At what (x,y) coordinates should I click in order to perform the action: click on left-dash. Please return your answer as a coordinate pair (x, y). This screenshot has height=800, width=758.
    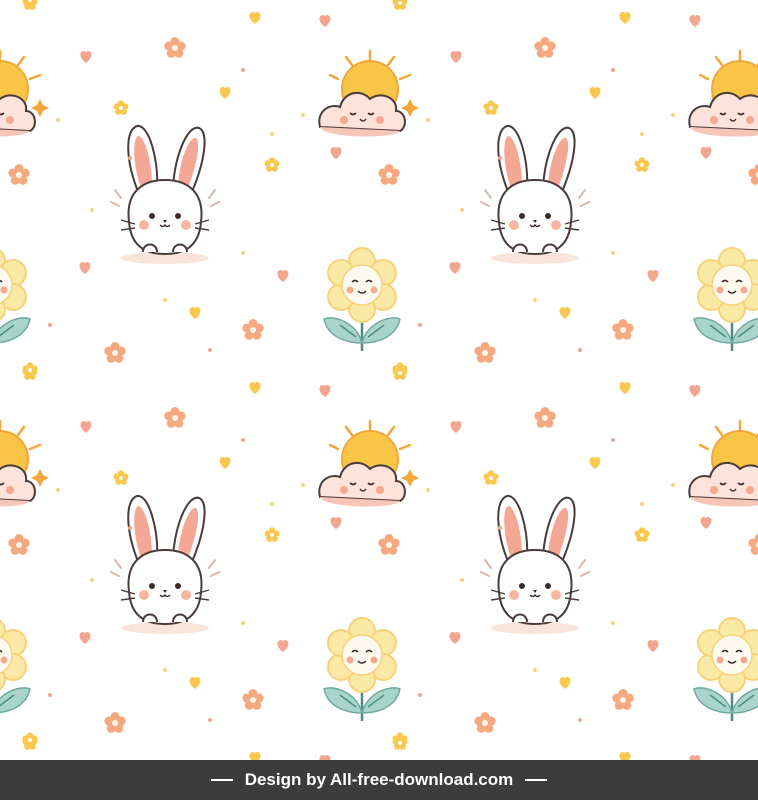
    Looking at the image, I should click on (221, 780).